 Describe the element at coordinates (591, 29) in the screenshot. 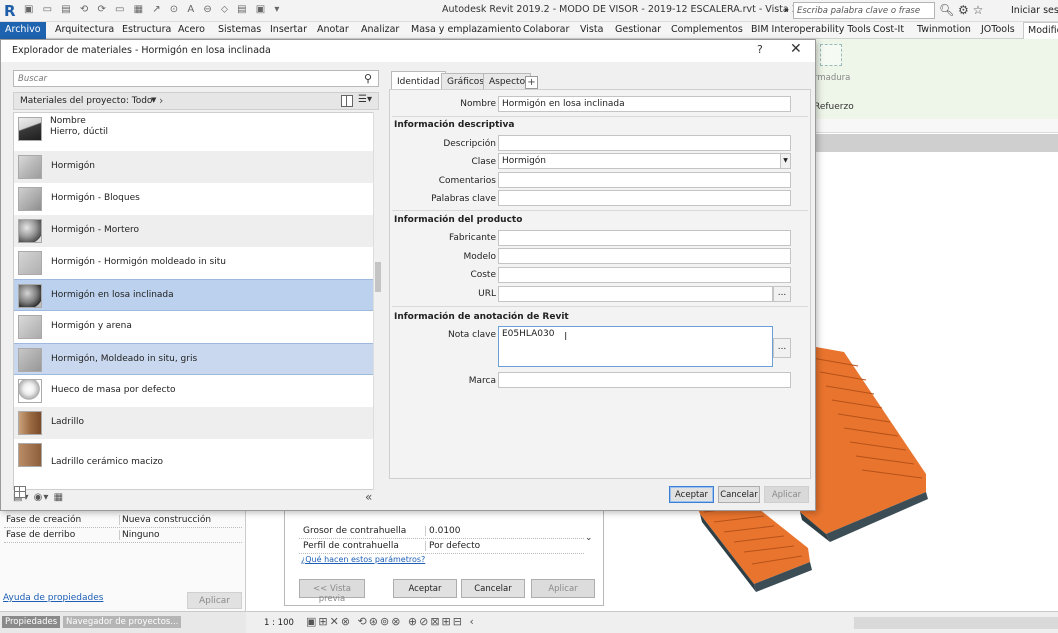

I see `tab-vista: Vista` at that location.